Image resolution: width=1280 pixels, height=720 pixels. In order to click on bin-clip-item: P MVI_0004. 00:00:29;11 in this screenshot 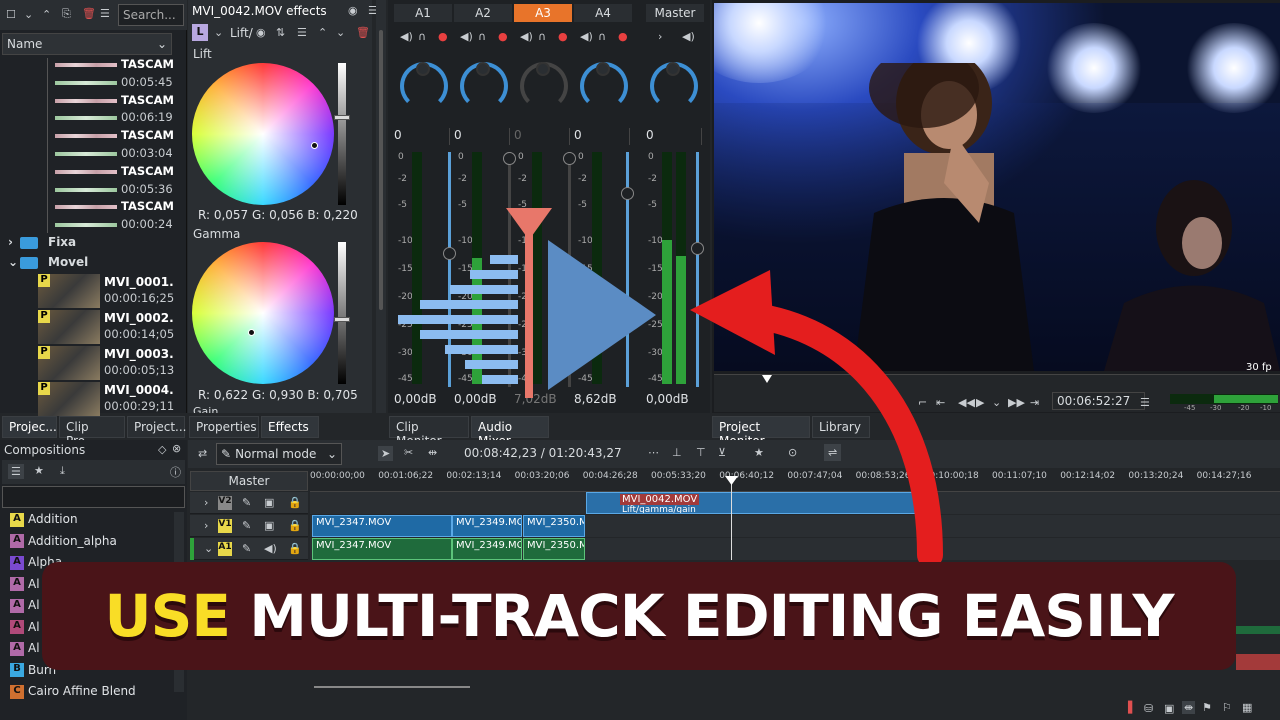, I will do `click(108, 400)`.